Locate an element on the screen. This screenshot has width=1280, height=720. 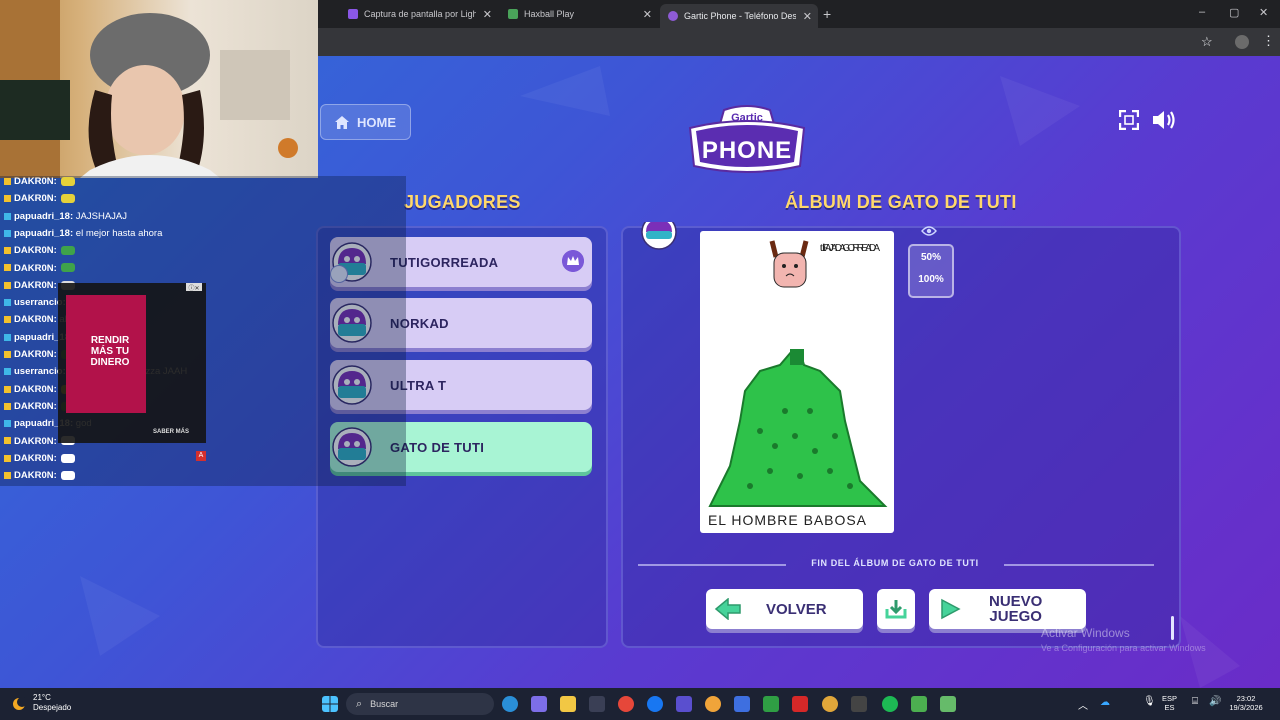
player-name: TUTIGORREADA is located at coordinates (444, 262).